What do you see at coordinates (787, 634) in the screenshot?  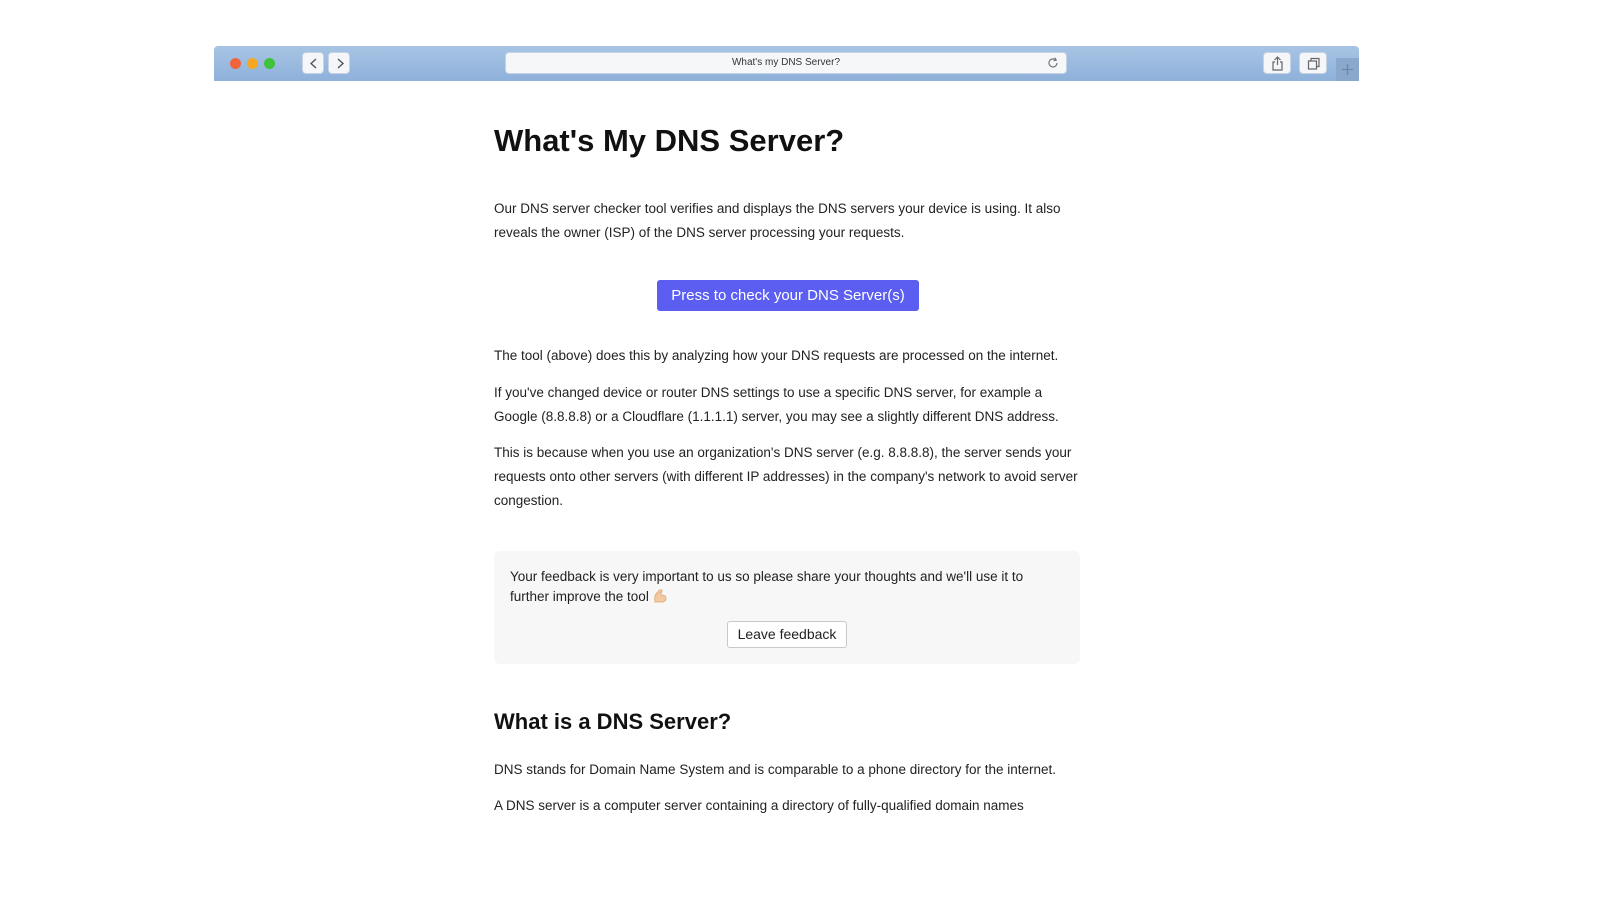 I see `leave-feedback-button: Leave feedback` at bounding box center [787, 634].